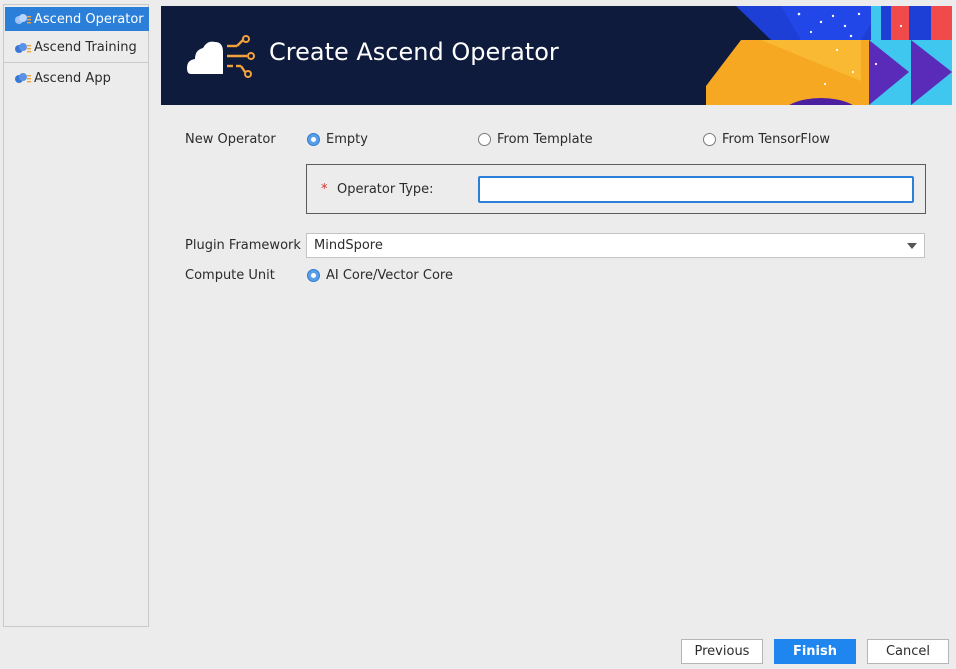  I want to click on compute-unit-label: Compute Unit, so click(230, 275).